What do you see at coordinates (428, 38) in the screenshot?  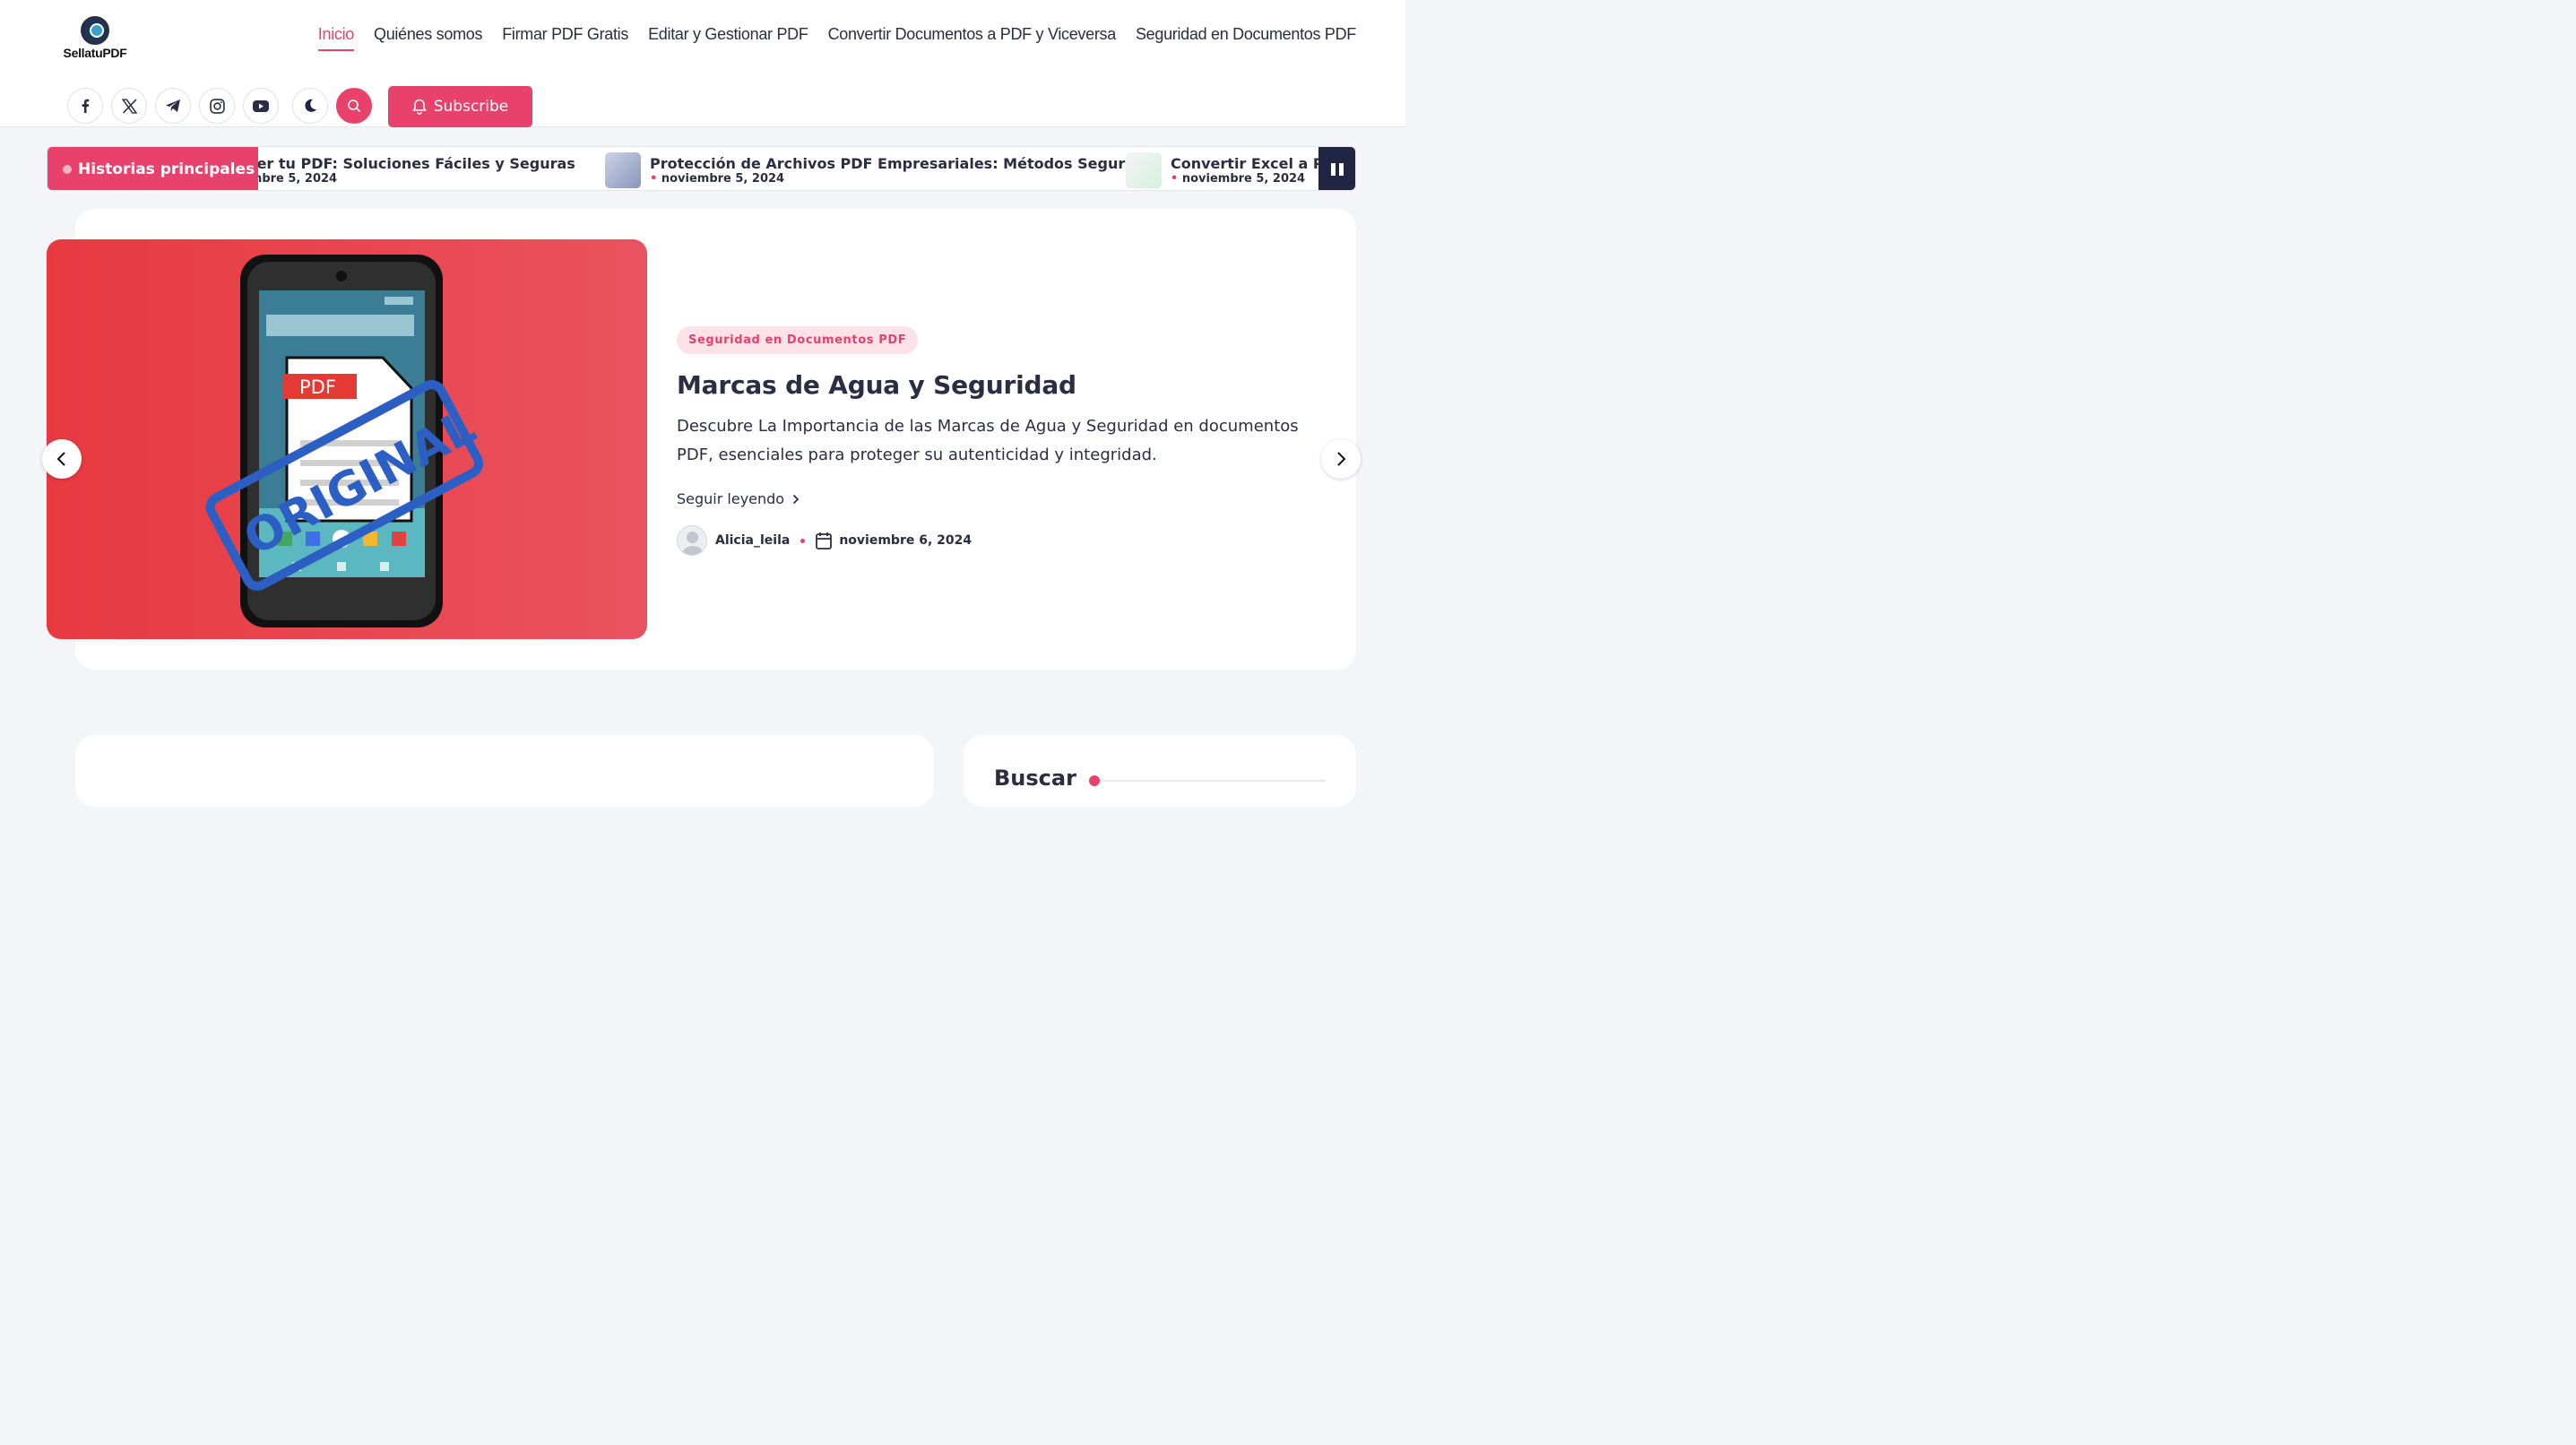 I see `nav-item-quienes-somos: Quiénes somos` at bounding box center [428, 38].